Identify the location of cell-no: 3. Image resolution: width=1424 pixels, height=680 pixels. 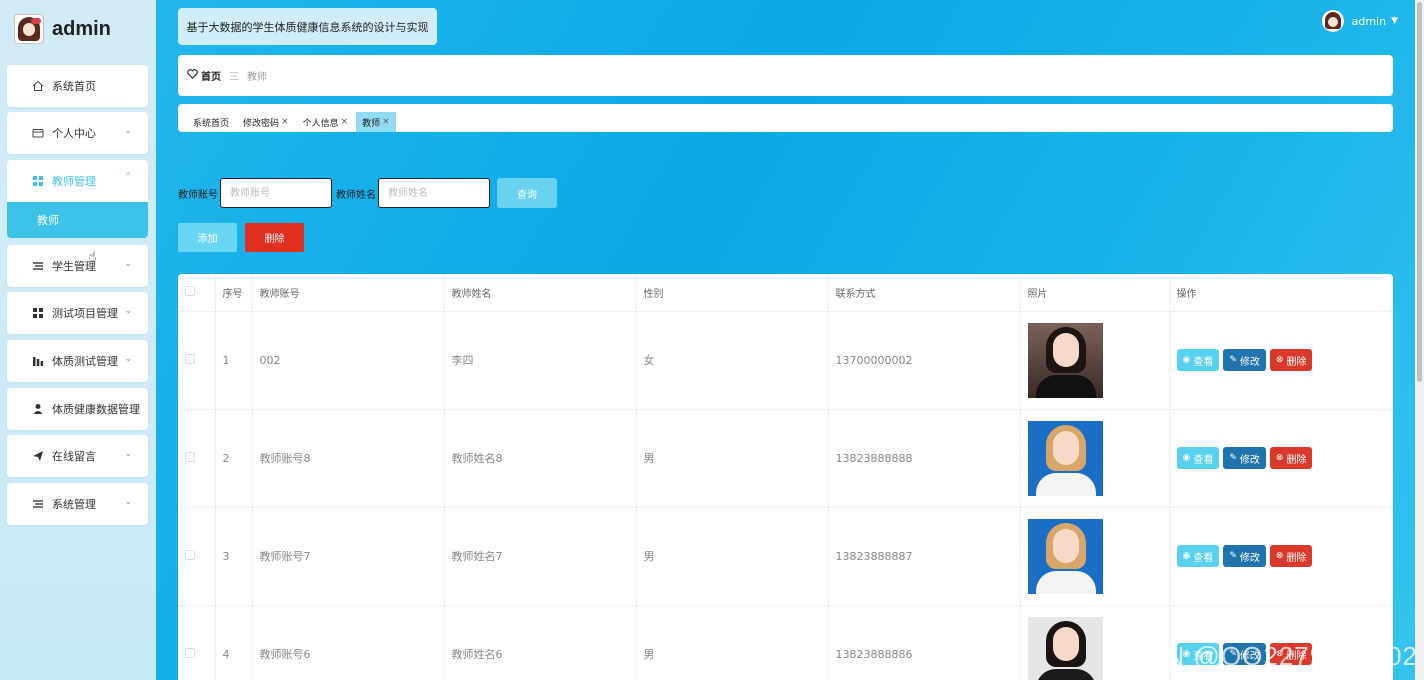
(234, 556).